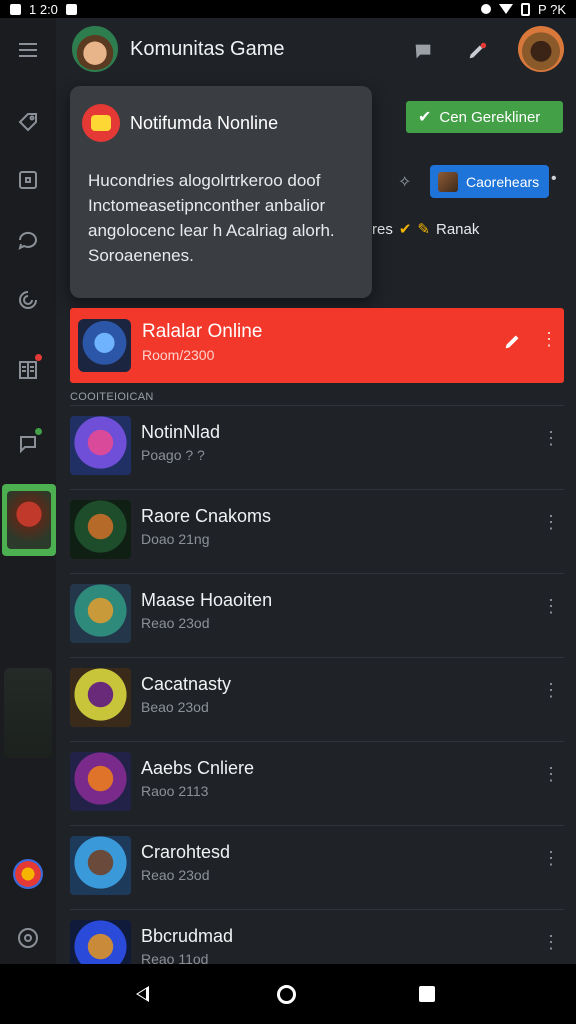 The width and height of the screenshot is (576, 1024). I want to click on community-avatar, so click(95, 49).